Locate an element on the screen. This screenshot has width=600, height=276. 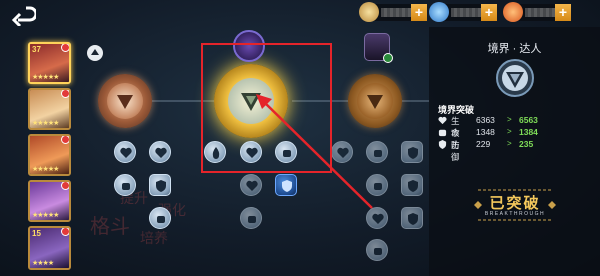
background-text: 培养 is located at coordinates (154, 239).